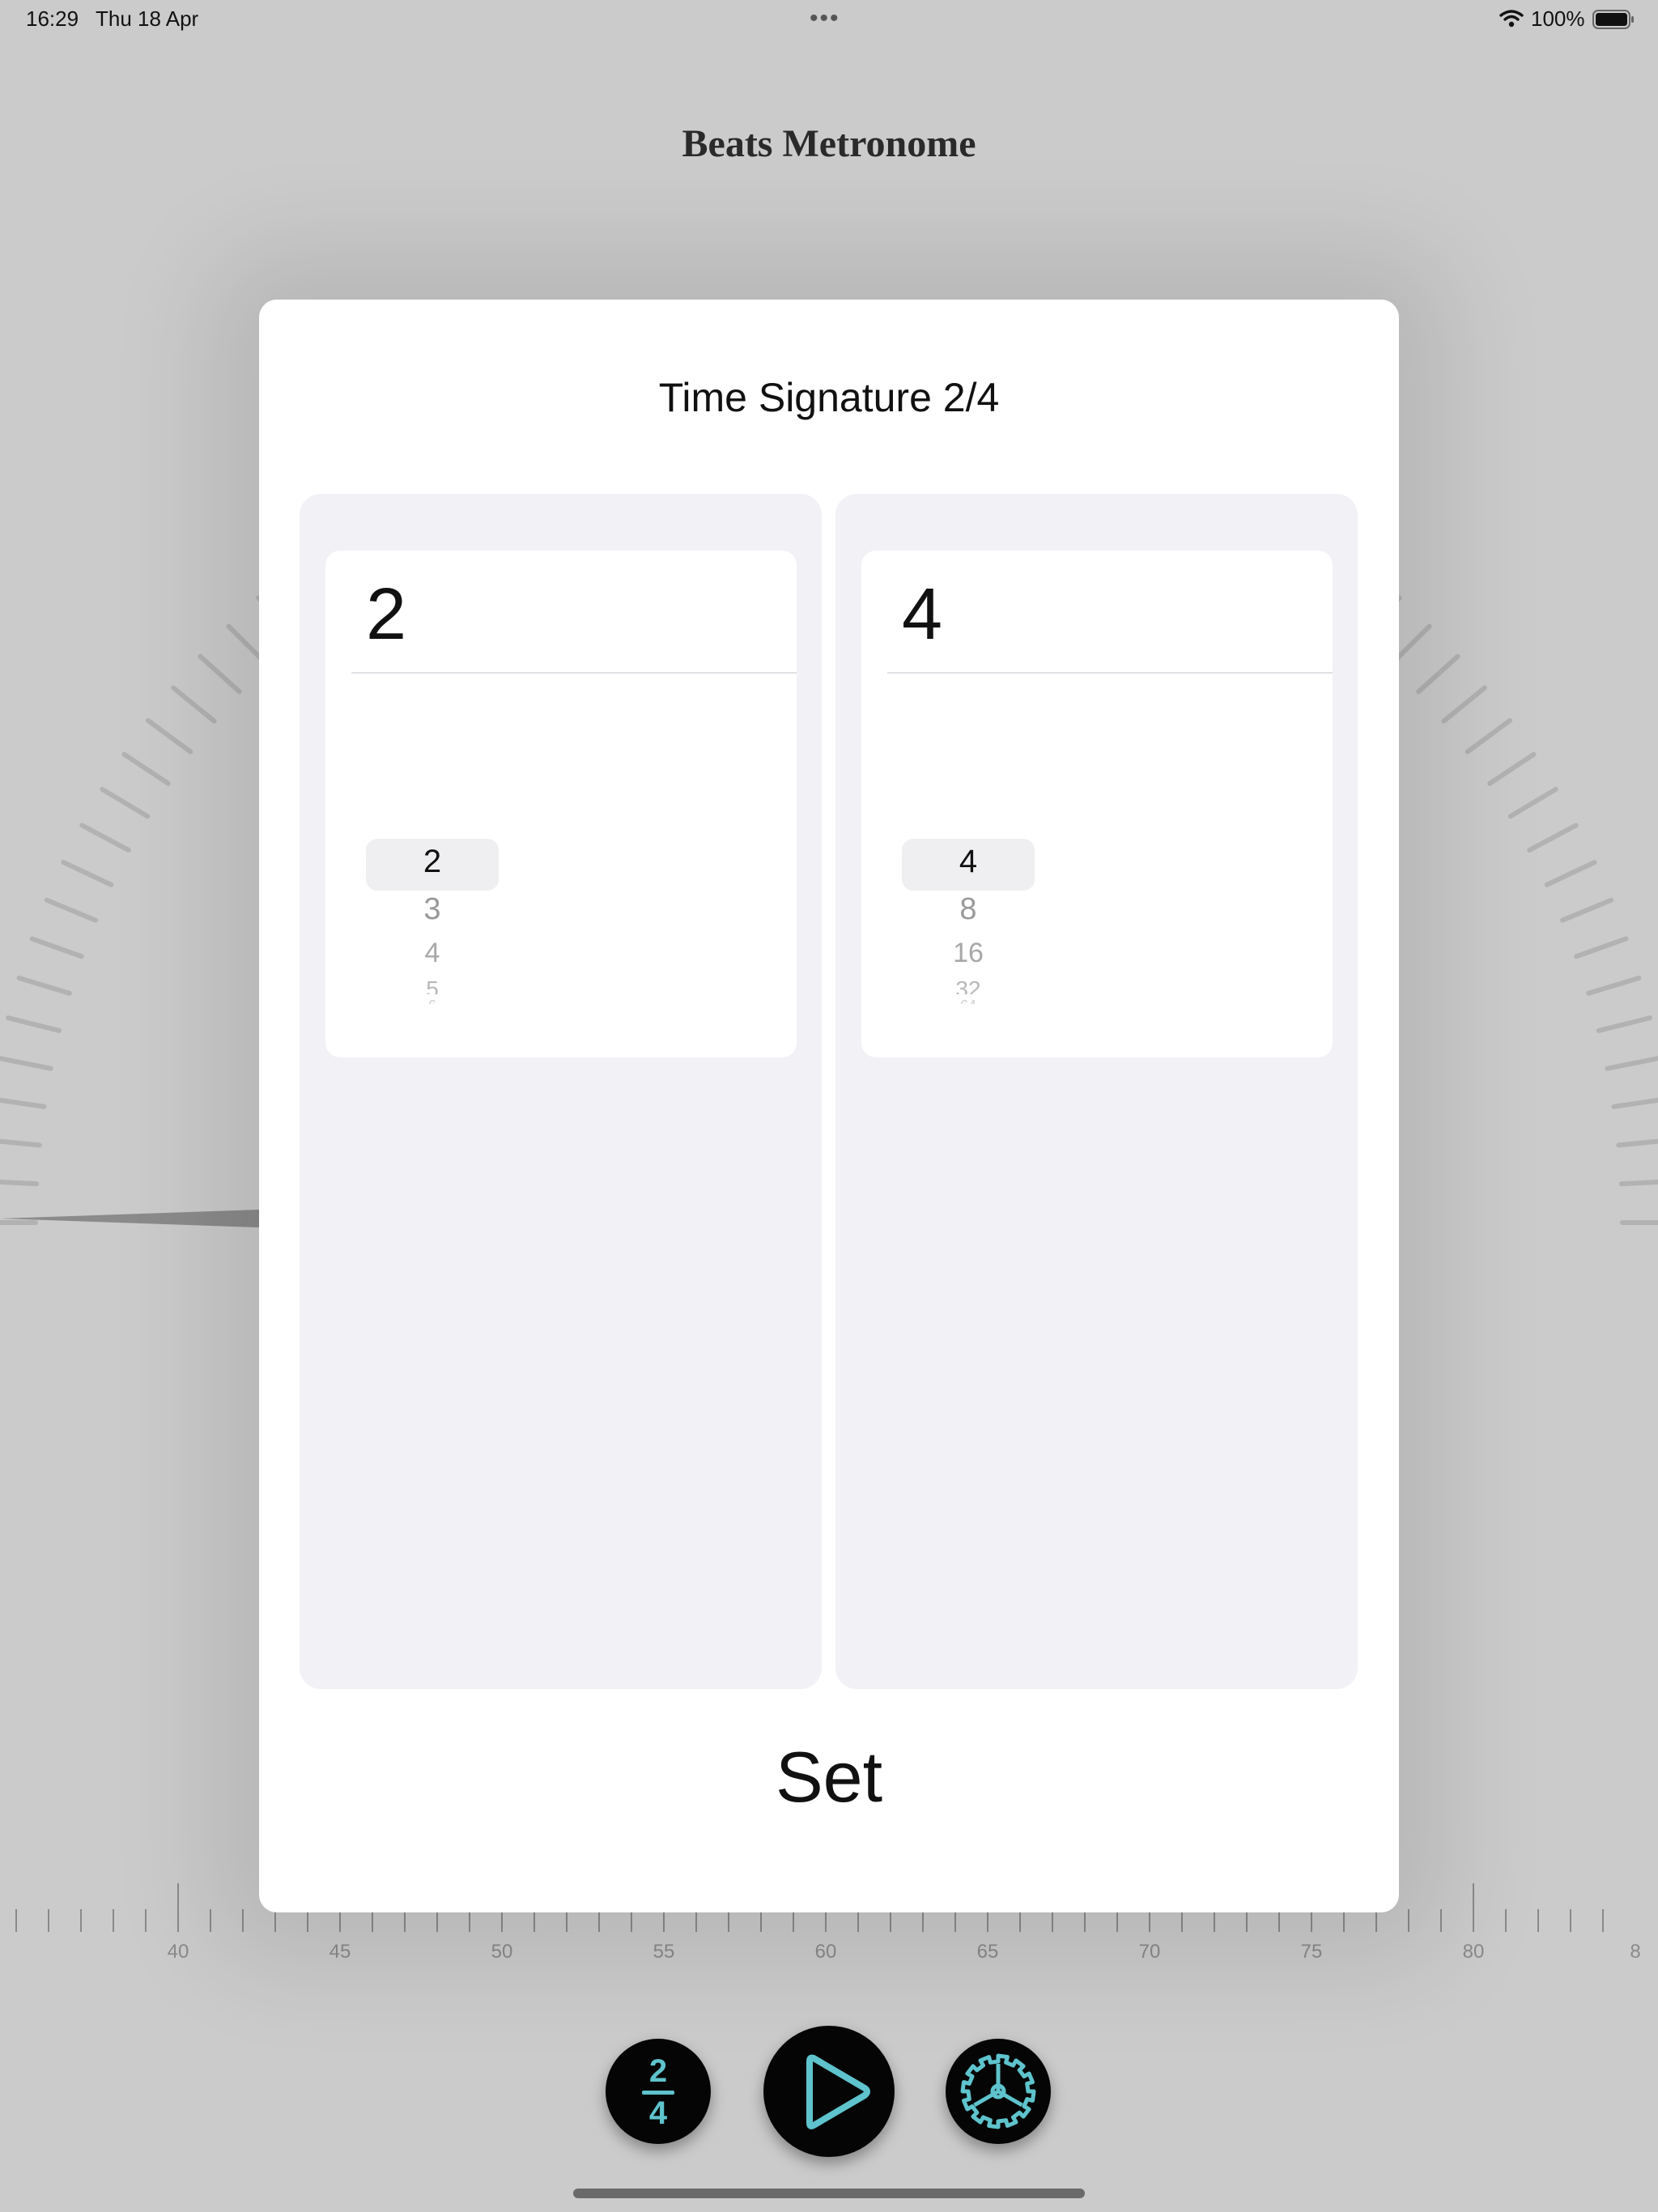  Describe the element at coordinates (1150, 1950) in the screenshot. I see `ruler-label: 70` at that location.